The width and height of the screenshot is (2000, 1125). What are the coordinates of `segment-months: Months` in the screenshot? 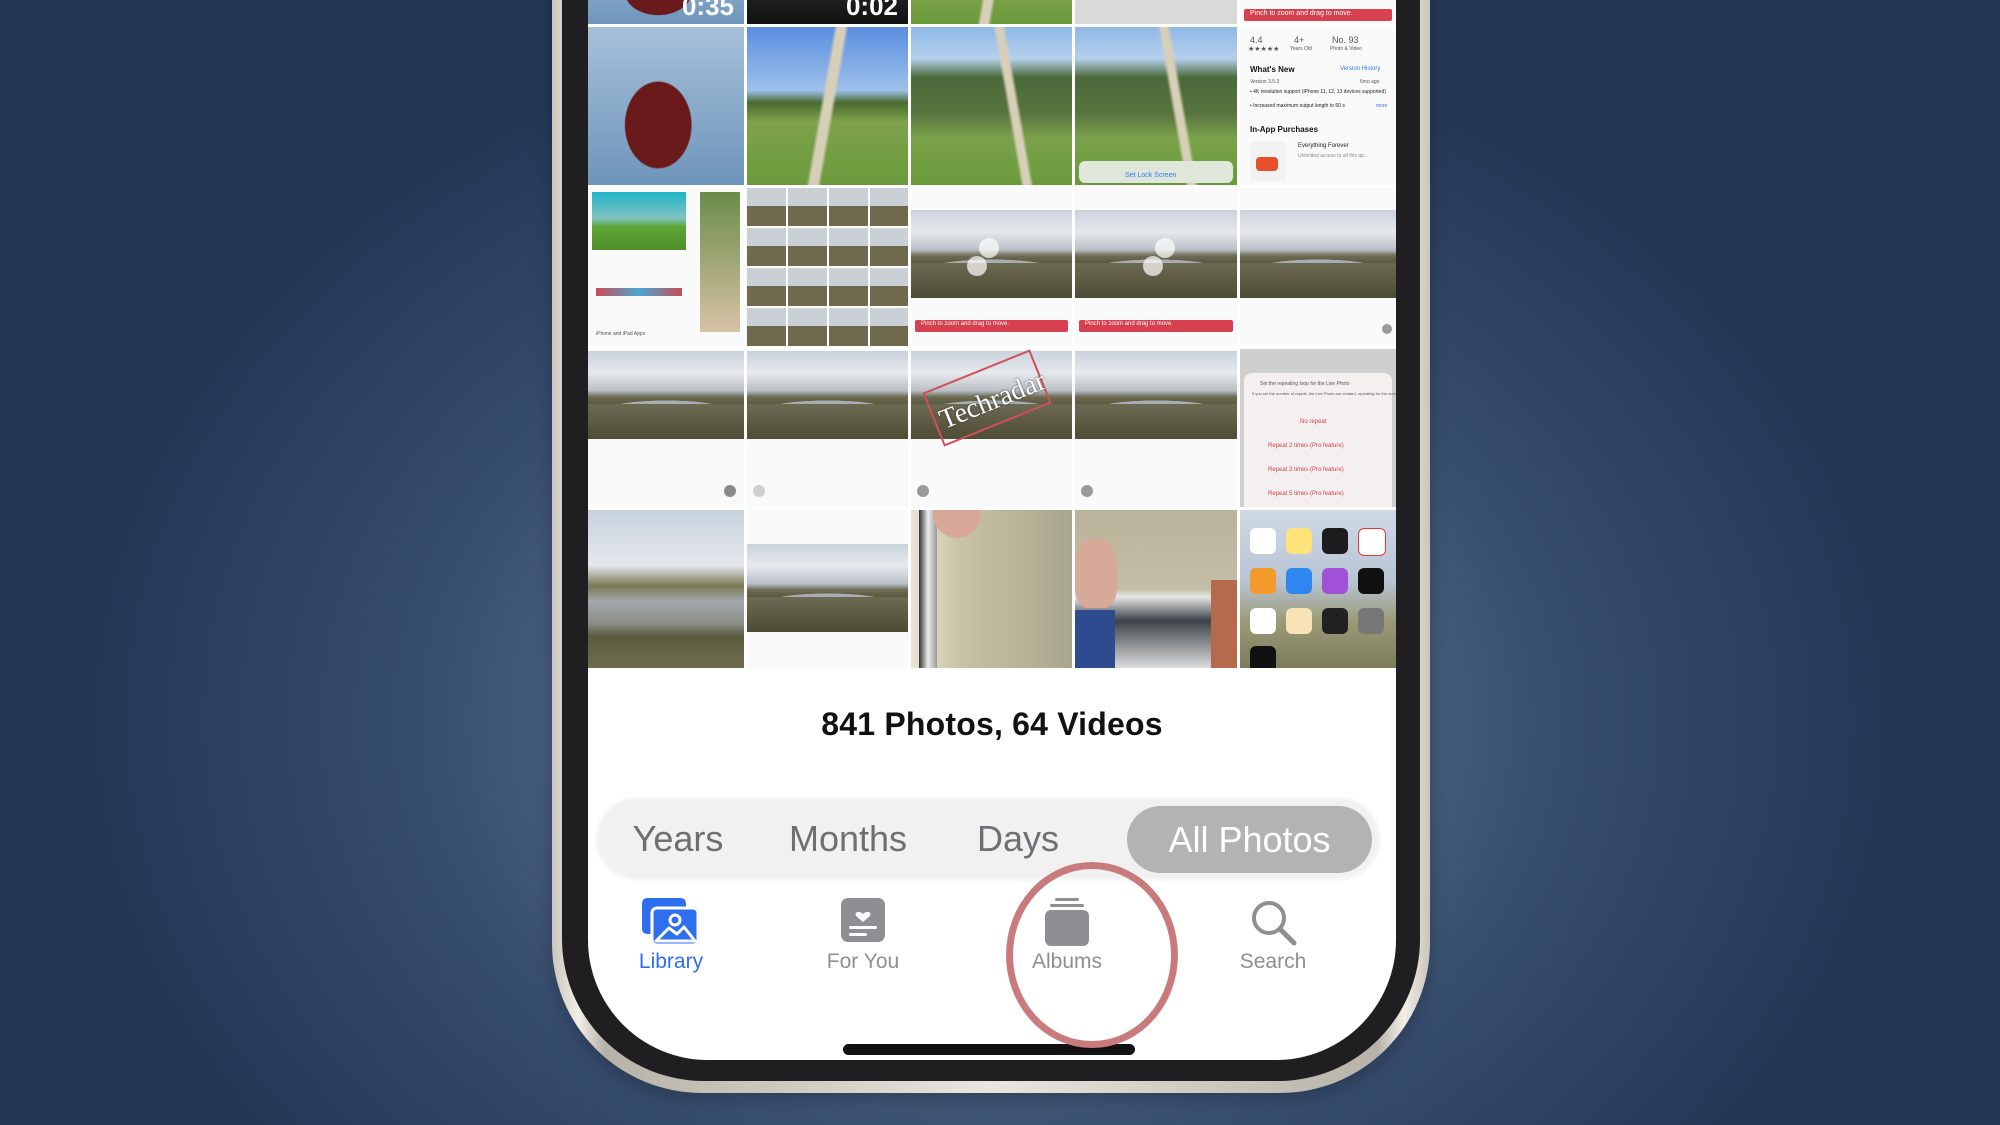 It's located at (848, 838).